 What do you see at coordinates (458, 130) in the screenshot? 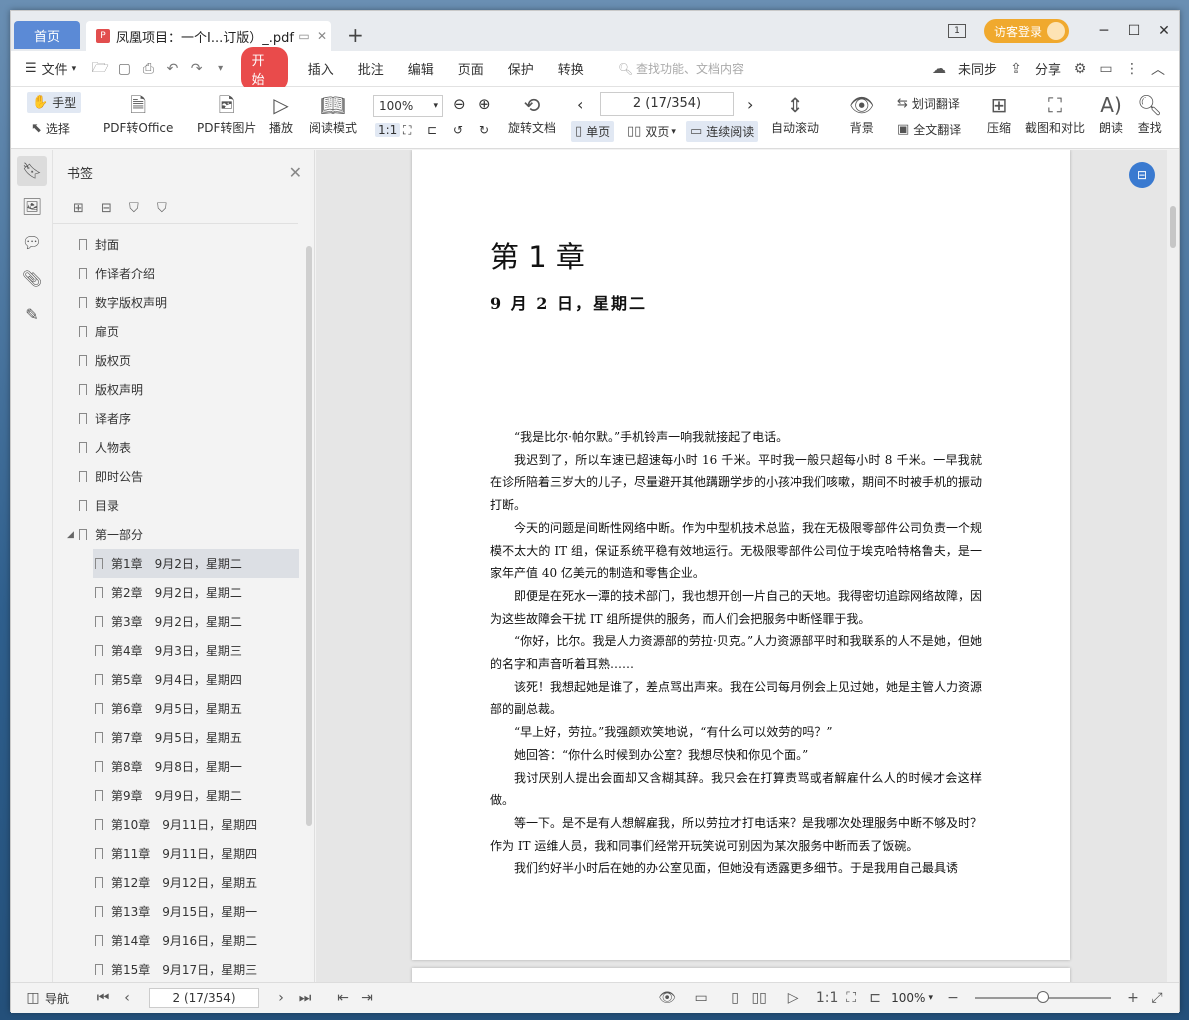
I see `rotate-left-icon: ↺` at bounding box center [458, 130].